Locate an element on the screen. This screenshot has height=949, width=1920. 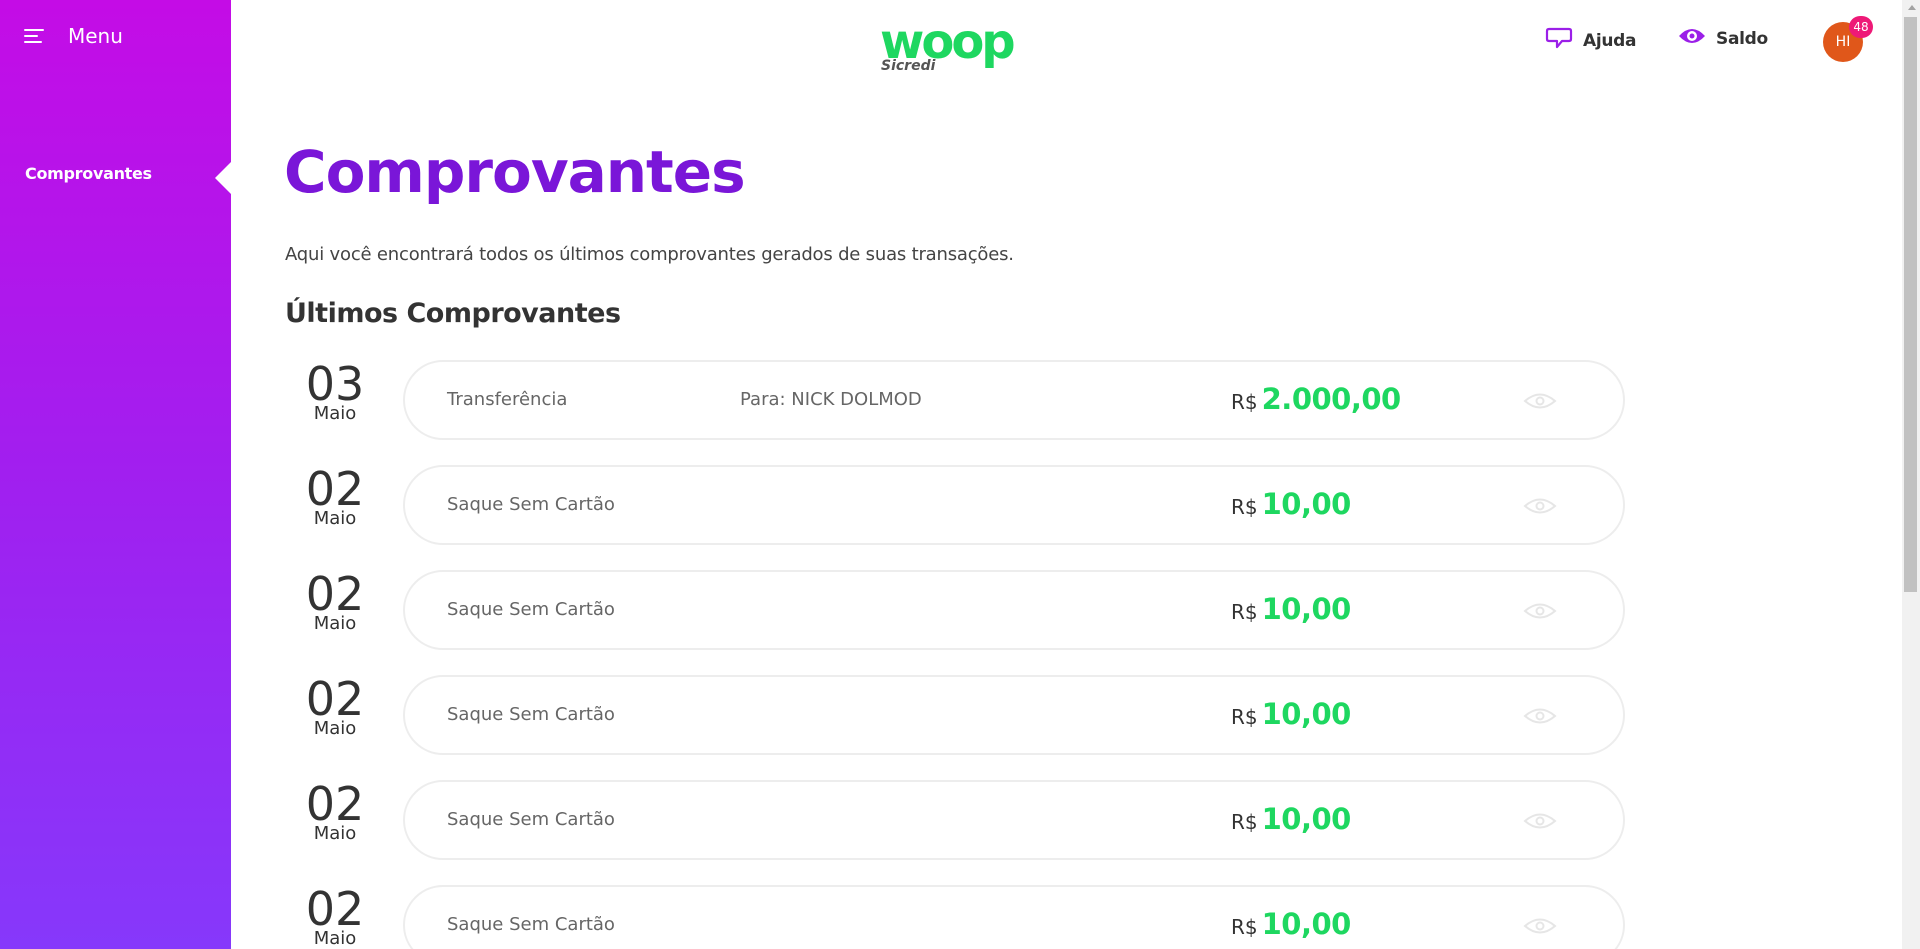
receipt-amount: R$ 2.000,00 is located at coordinates (1316, 399).